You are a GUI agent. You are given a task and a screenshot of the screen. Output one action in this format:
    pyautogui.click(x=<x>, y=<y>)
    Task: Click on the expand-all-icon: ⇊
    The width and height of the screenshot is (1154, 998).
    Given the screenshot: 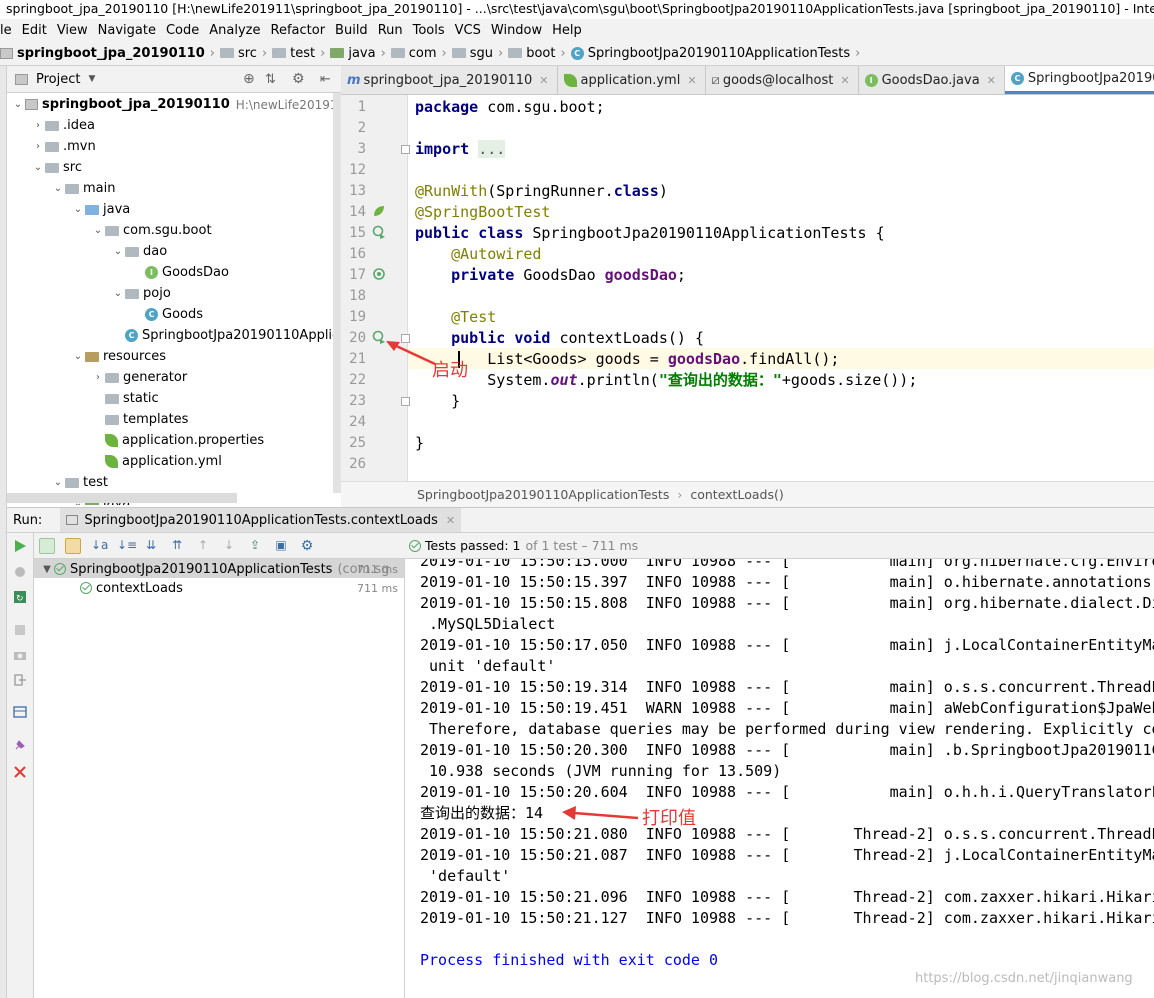 What is the action you would take?
    pyautogui.click(x=151, y=546)
    